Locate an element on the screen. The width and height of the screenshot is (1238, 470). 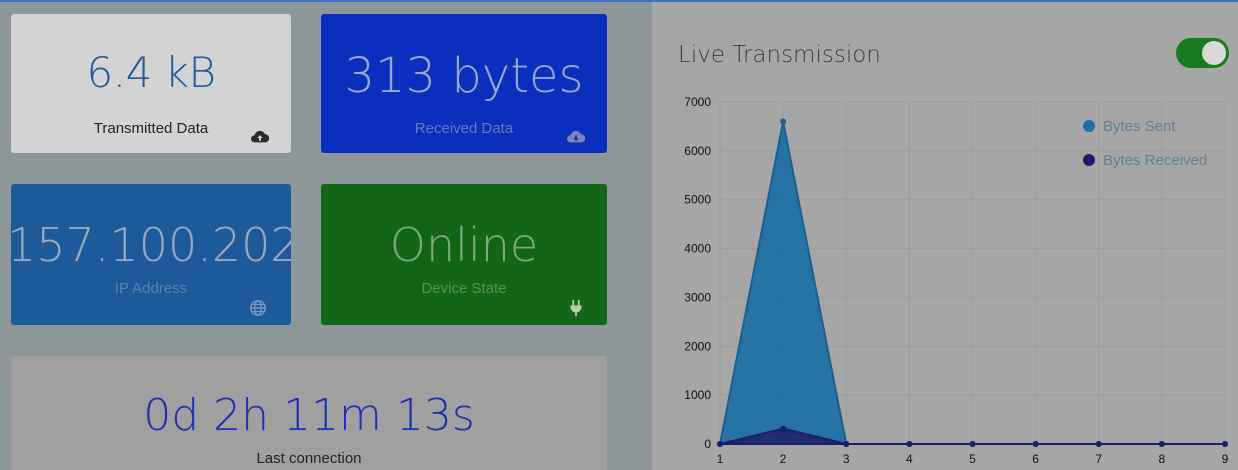
transmitted-data-label: Transmitted Data is located at coordinates (151, 128).